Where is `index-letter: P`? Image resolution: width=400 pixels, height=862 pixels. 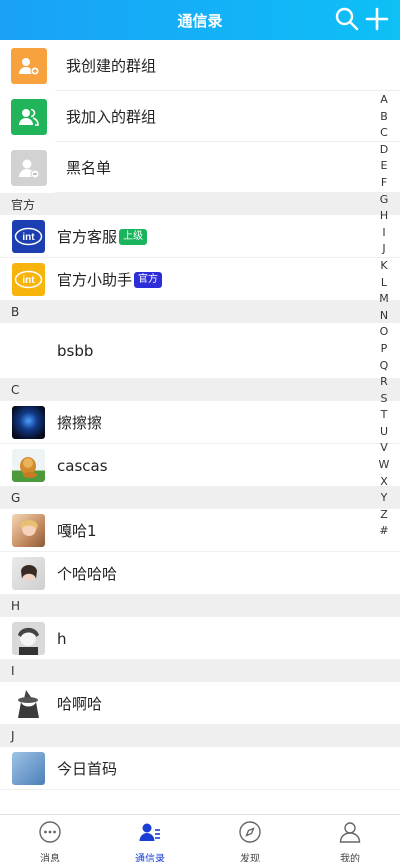
index-letter: P is located at coordinates (384, 349).